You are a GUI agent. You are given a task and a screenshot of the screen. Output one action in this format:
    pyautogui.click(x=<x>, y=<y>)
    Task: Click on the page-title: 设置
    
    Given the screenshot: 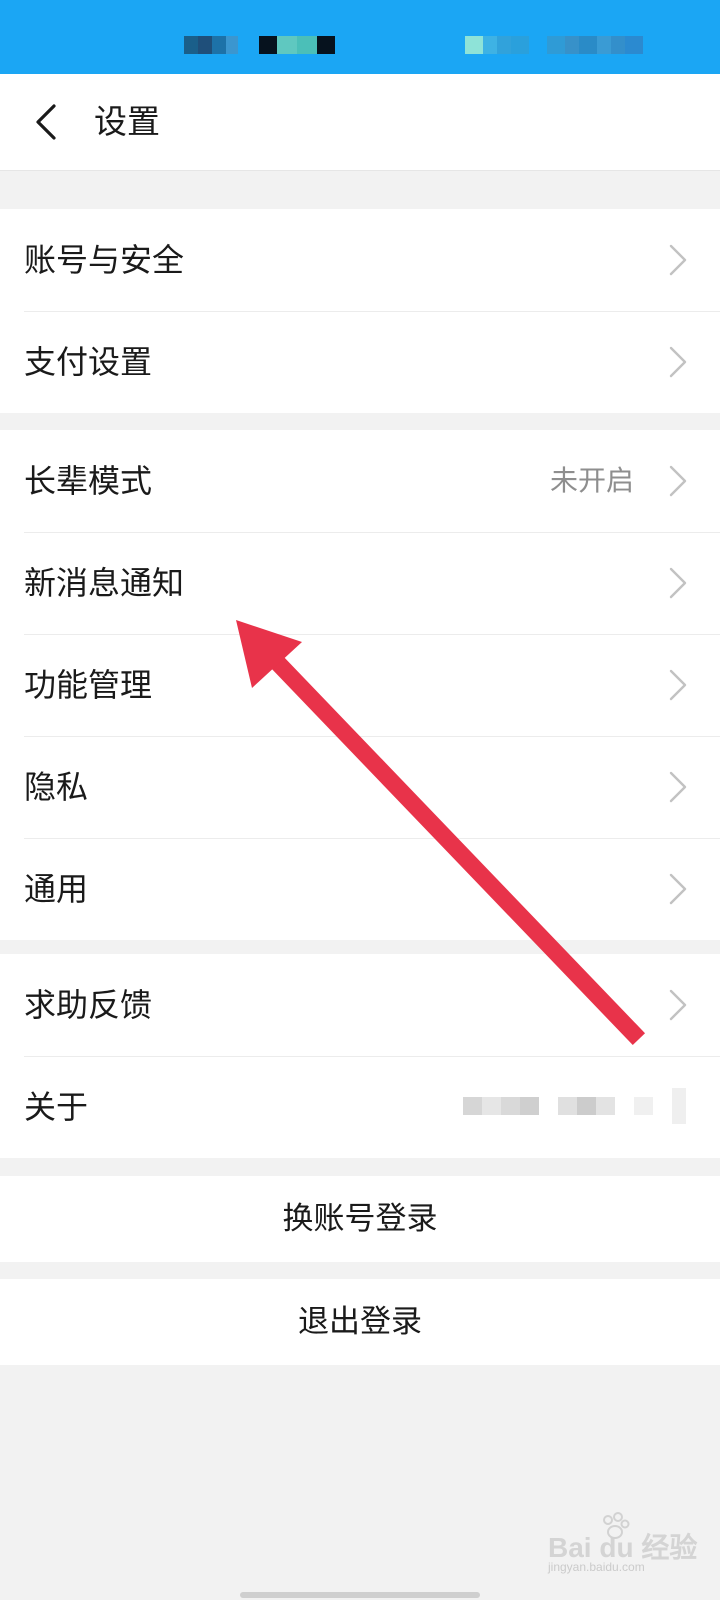 What is the action you would take?
    pyautogui.click(x=127, y=121)
    